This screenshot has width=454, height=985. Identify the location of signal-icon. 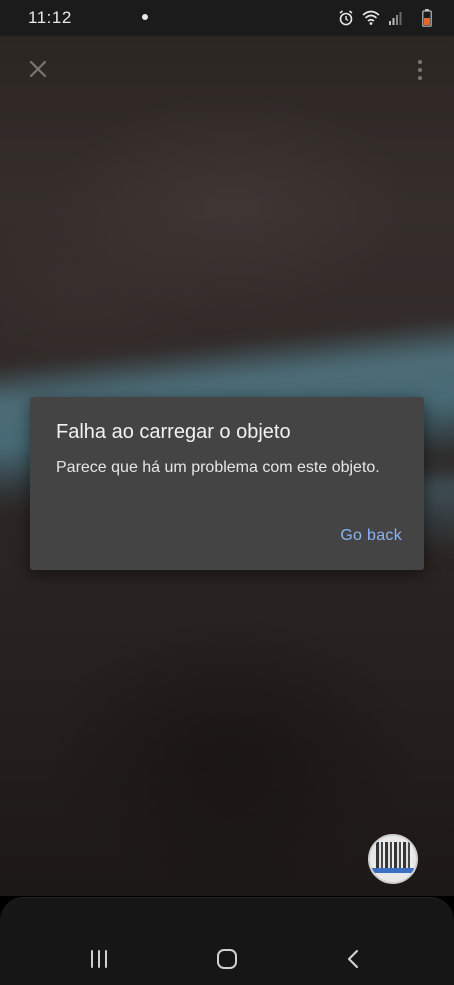
(395, 18).